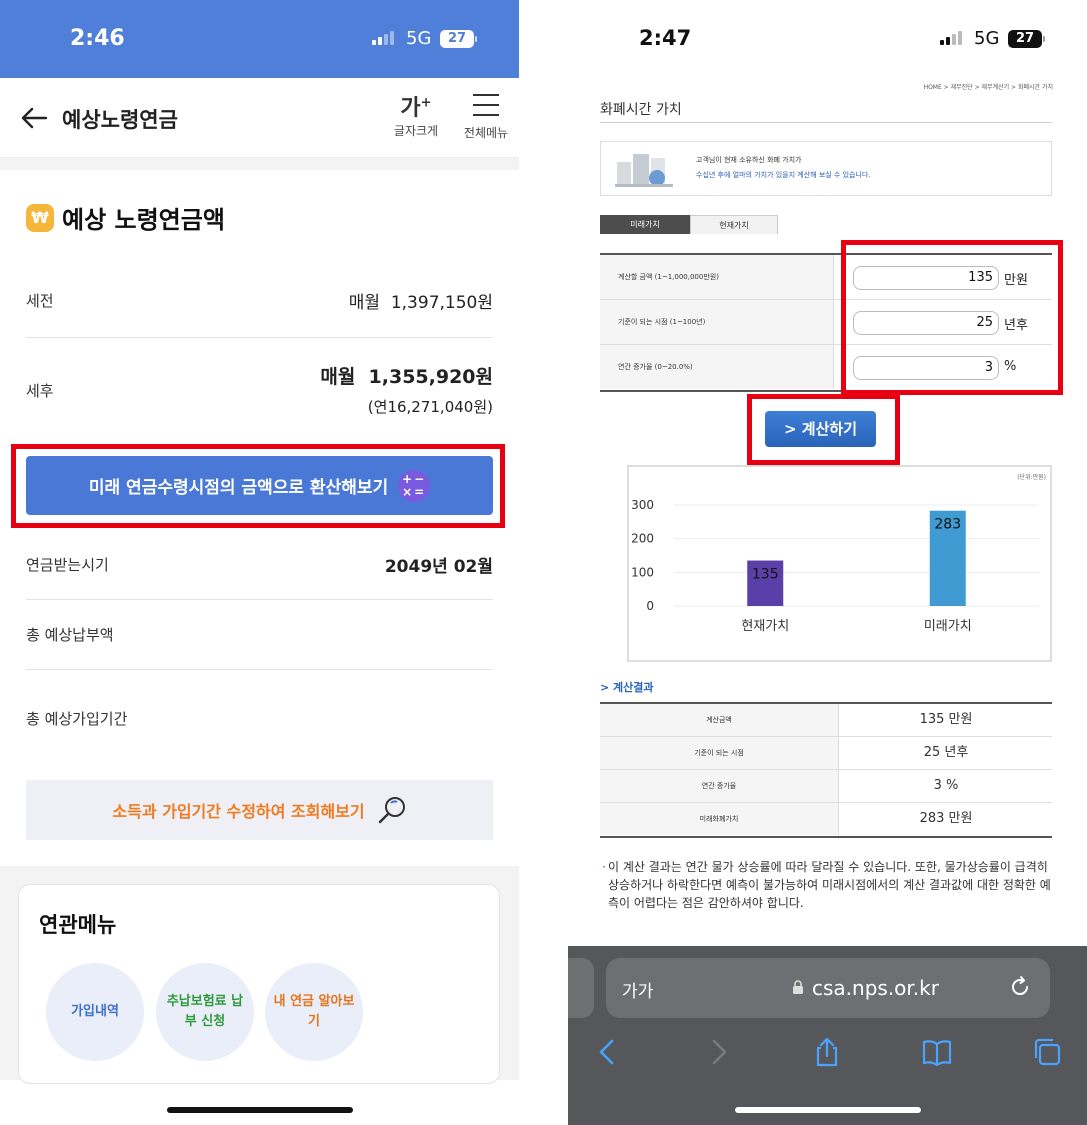 The image size is (1087, 1125). I want to click on posttax-annual: (연16,271,040원), so click(430, 407).